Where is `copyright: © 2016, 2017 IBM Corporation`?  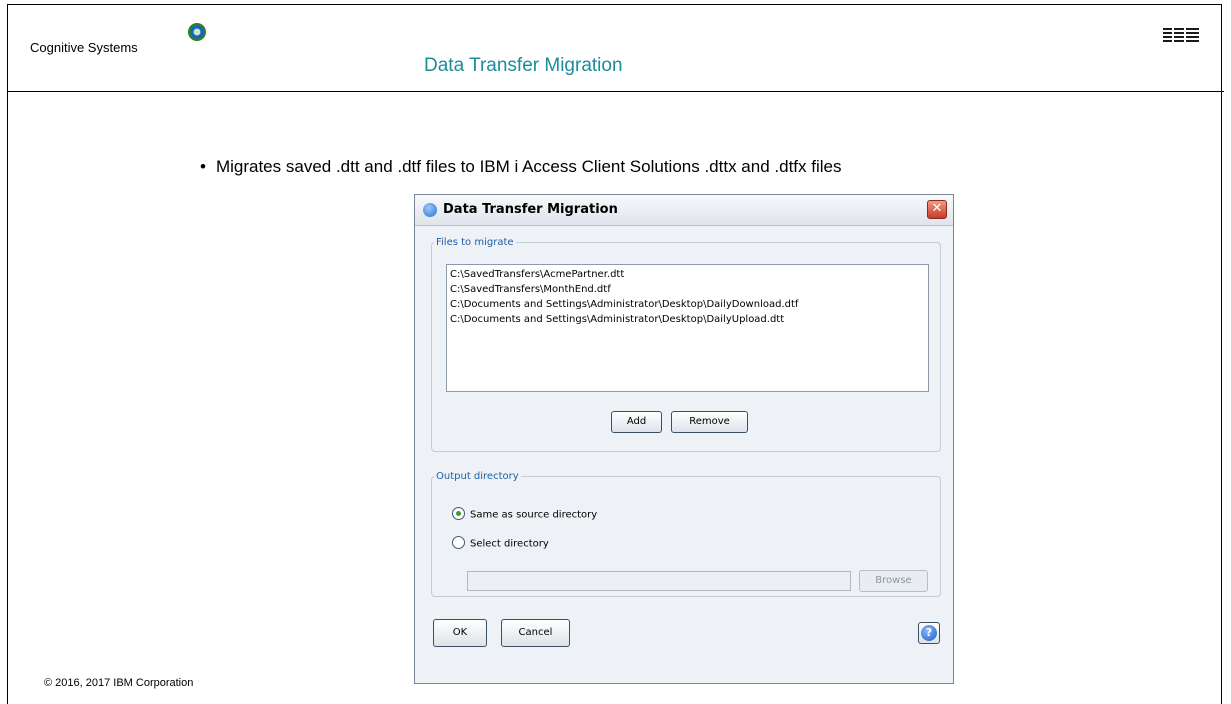 copyright: © 2016, 2017 IBM Corporation is located at coordinates (119, 683).